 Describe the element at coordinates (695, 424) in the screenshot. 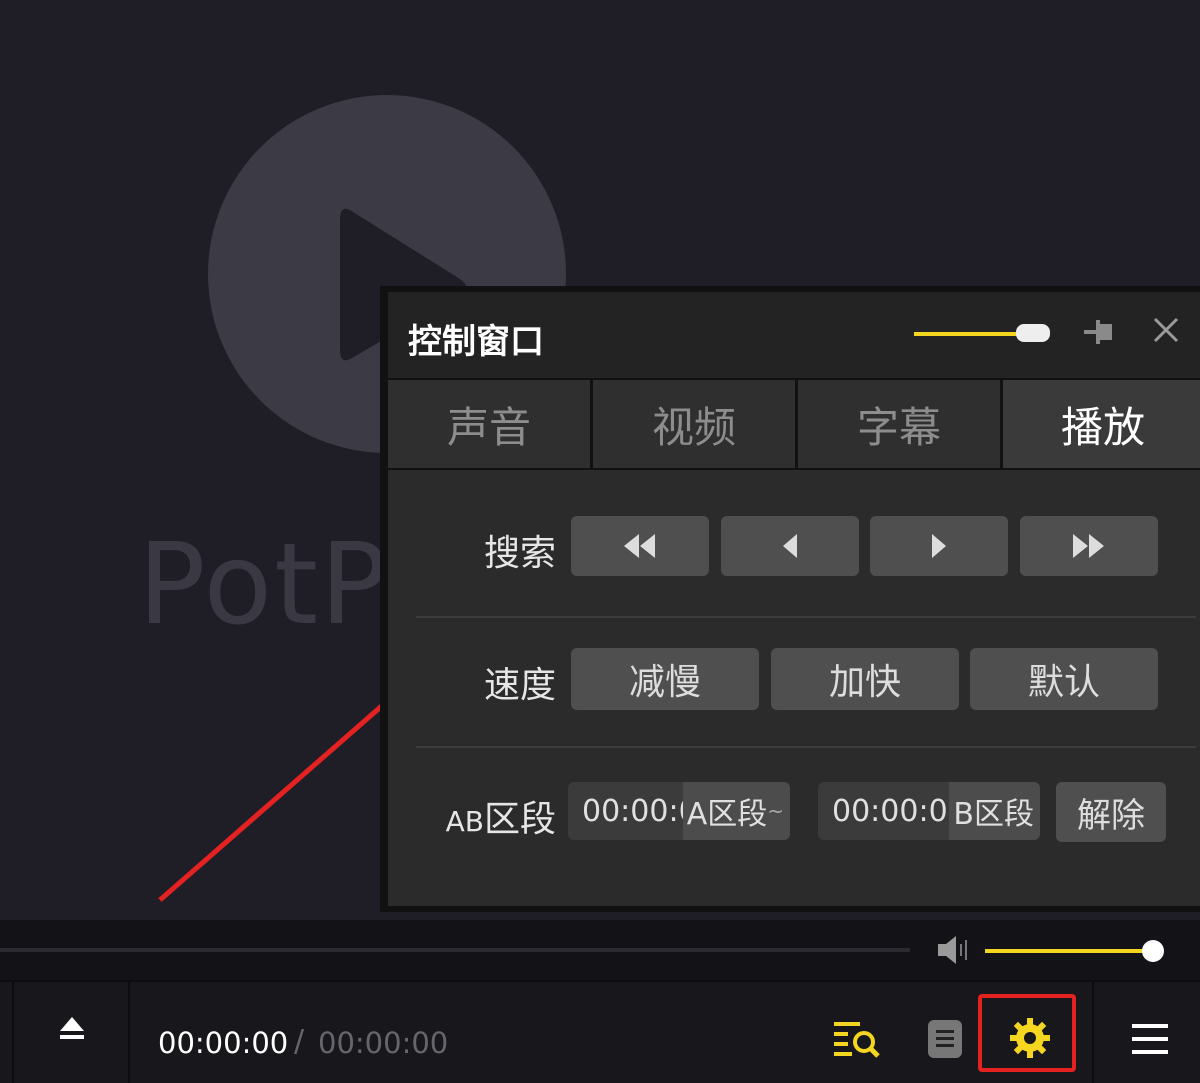

I see `tab-video: 视频` at that location.